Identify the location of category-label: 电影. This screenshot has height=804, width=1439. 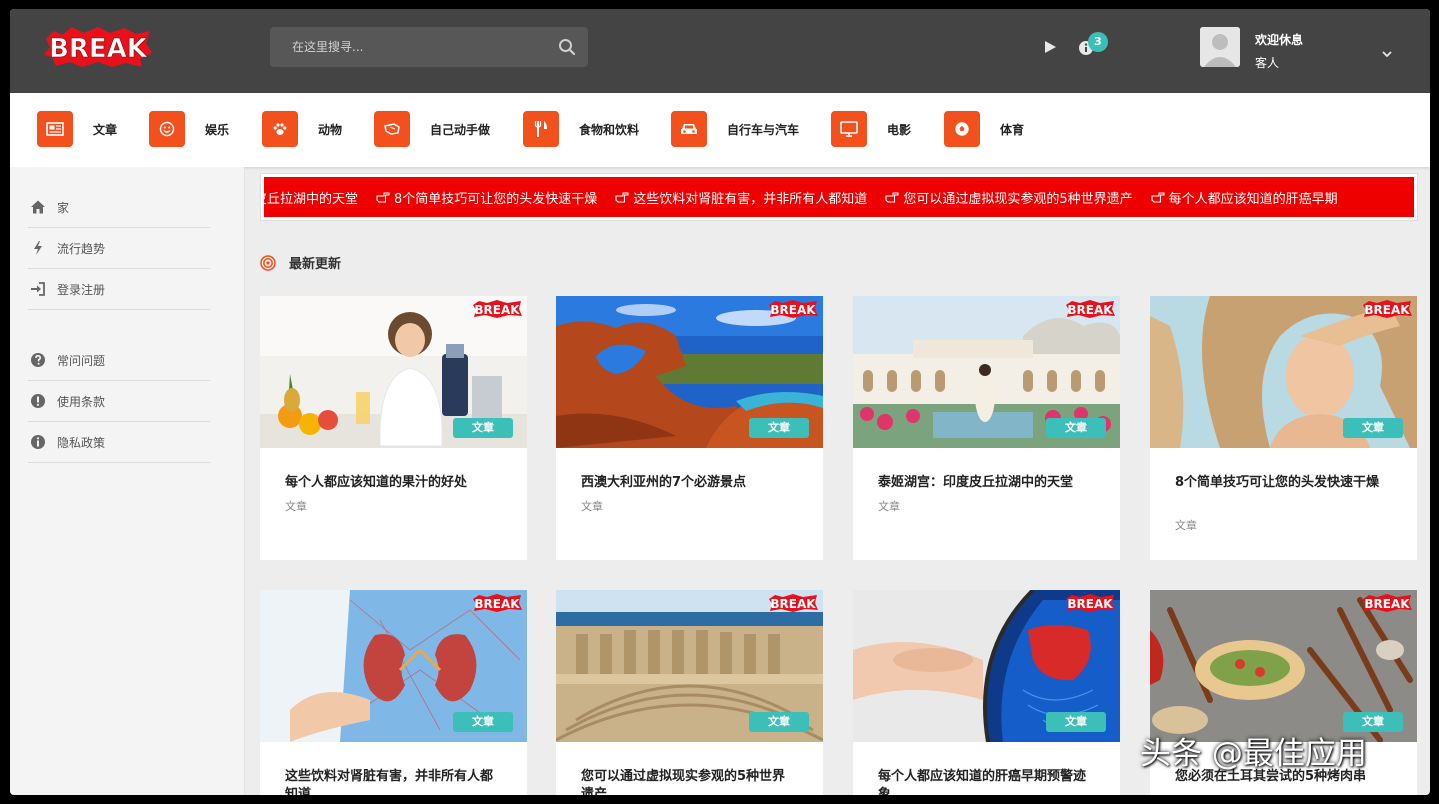
(899, 129).